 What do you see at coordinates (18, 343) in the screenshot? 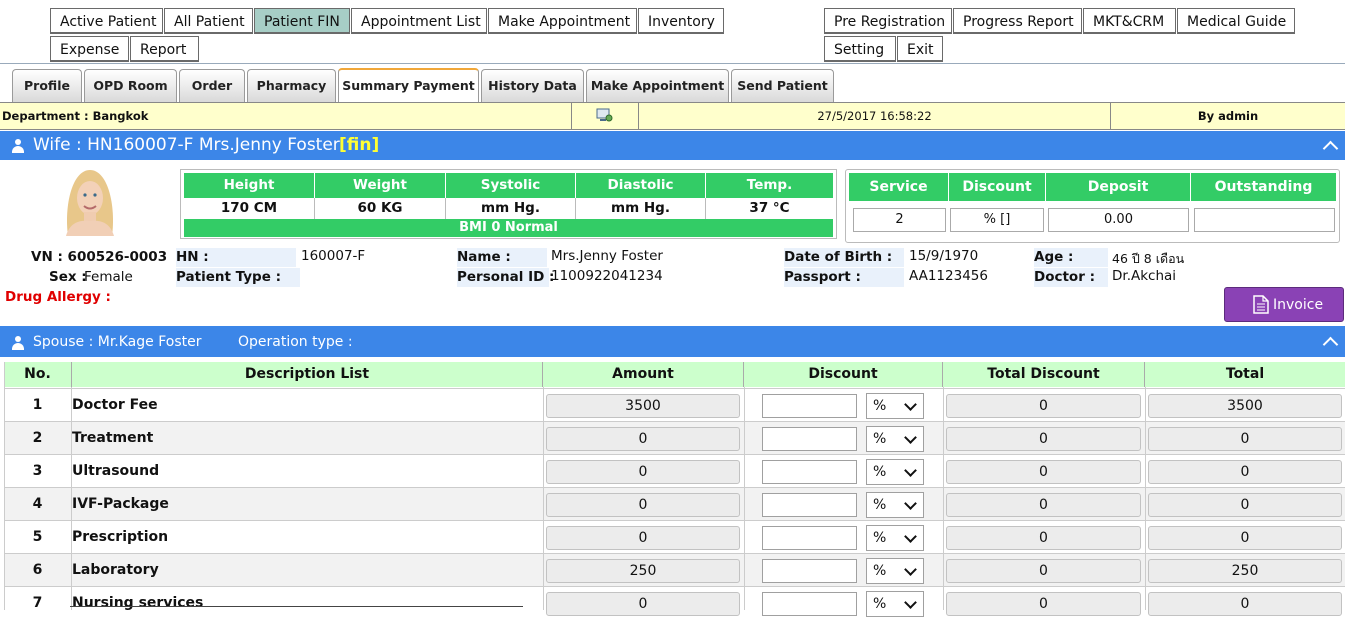
I see `spouse-person-icon` at bounding box center [18, 343].